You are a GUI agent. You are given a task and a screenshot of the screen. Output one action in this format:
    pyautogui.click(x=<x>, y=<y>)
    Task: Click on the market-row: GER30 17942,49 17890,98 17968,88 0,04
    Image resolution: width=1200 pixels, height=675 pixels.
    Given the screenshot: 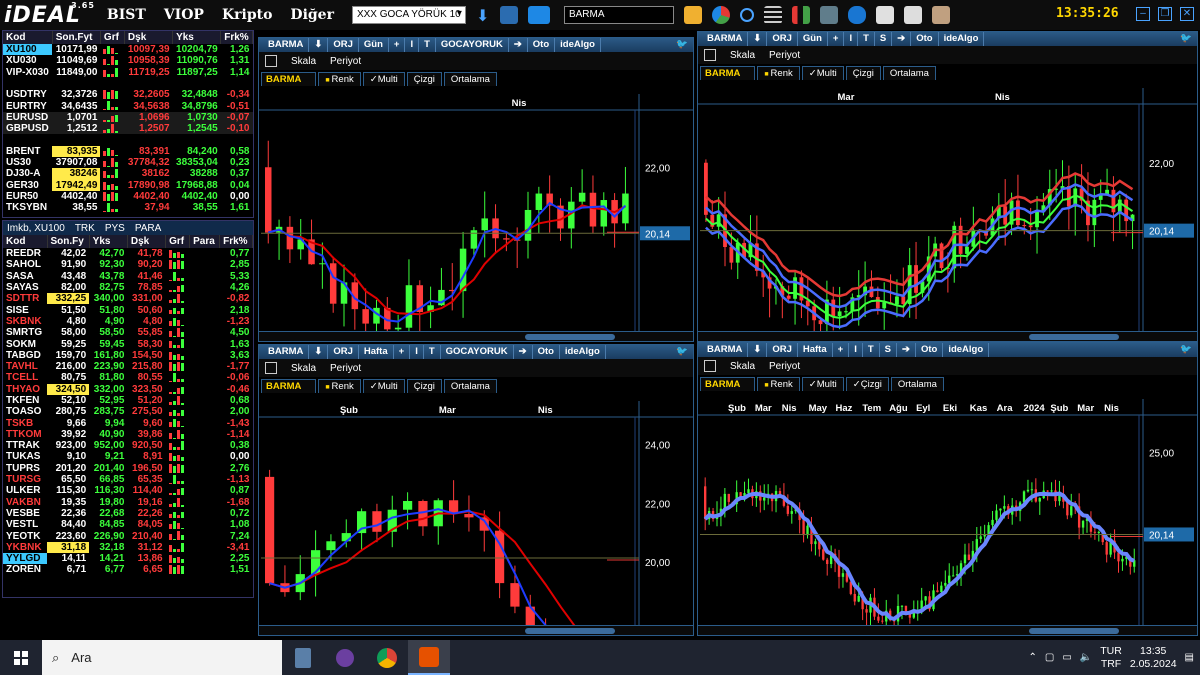 What is the action you would take?
    pyautogui.click(x=128, y=185)
    